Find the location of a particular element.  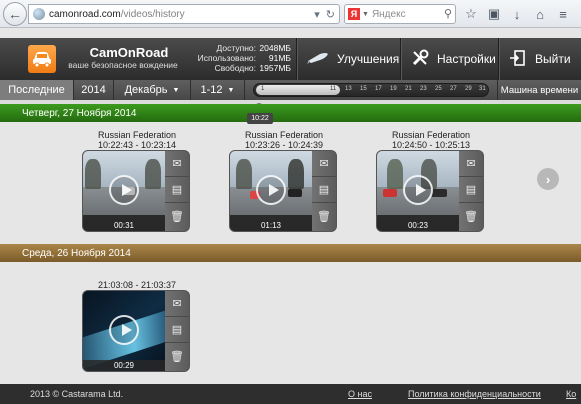

dropdown-icon: ▾ is located at coordinates (317, 14).